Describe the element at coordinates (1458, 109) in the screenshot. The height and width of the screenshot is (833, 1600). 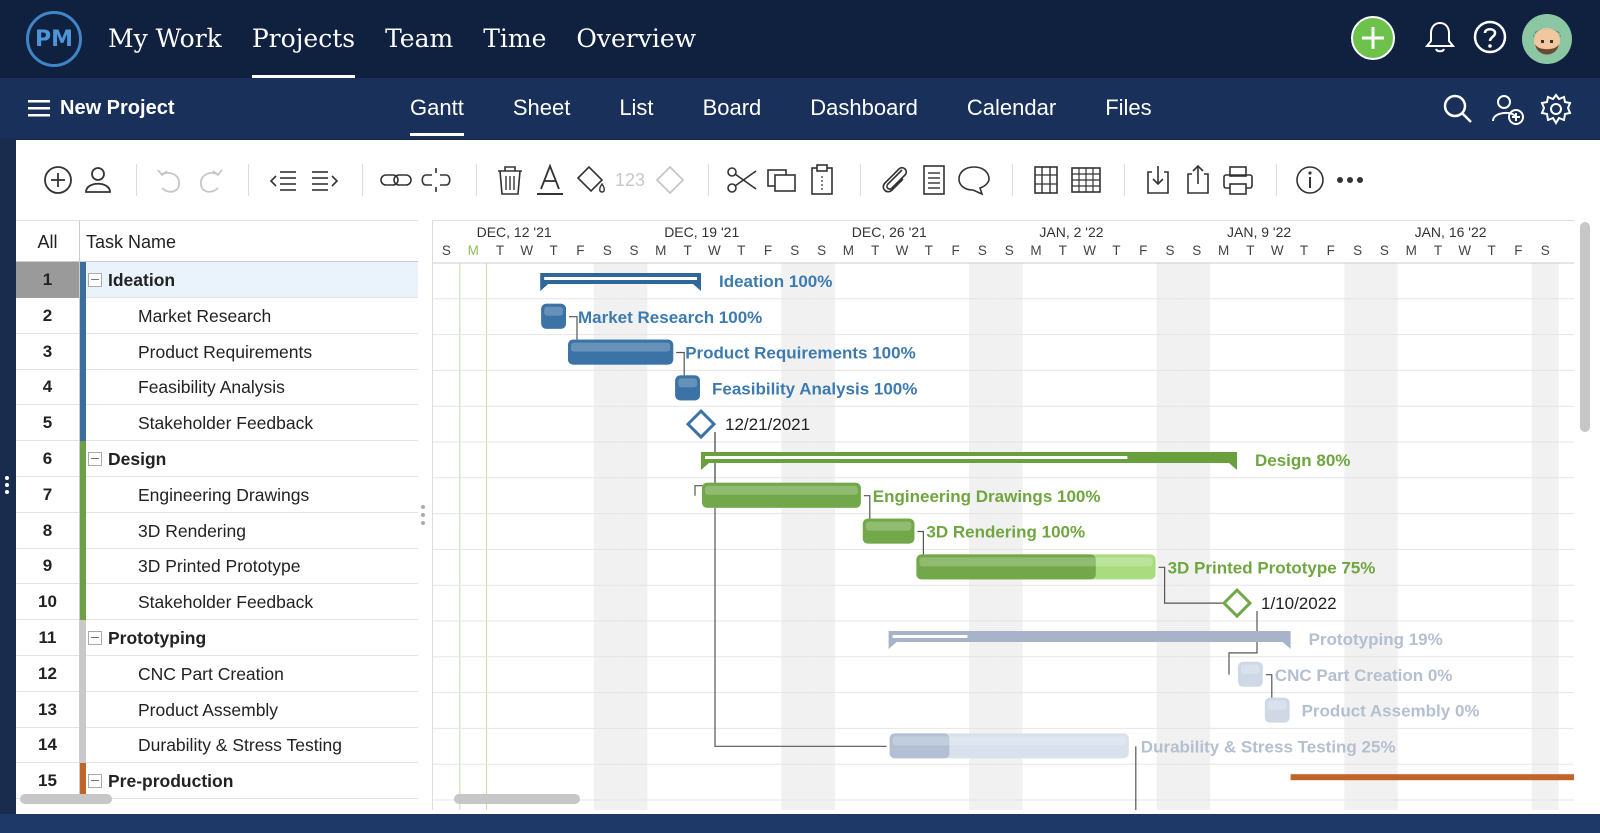
I see `search-icon` at that location.